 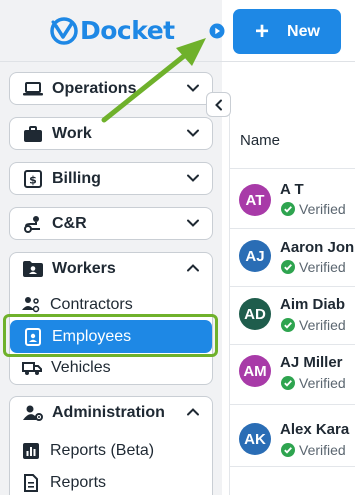 I want to click on sidebar-item-vehicles: Vehicles, so click(x=111, y=368).